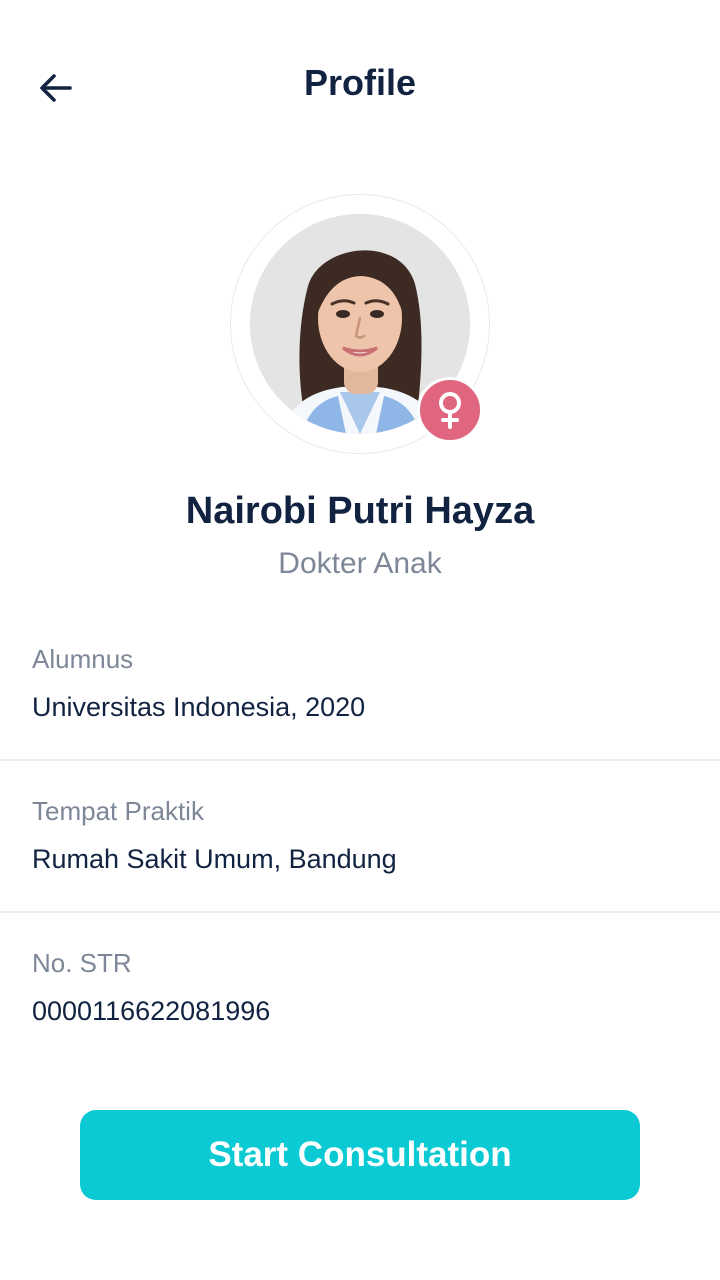 The image size is (720, 1280). I want to click on header: Profile, so click(360, 88).